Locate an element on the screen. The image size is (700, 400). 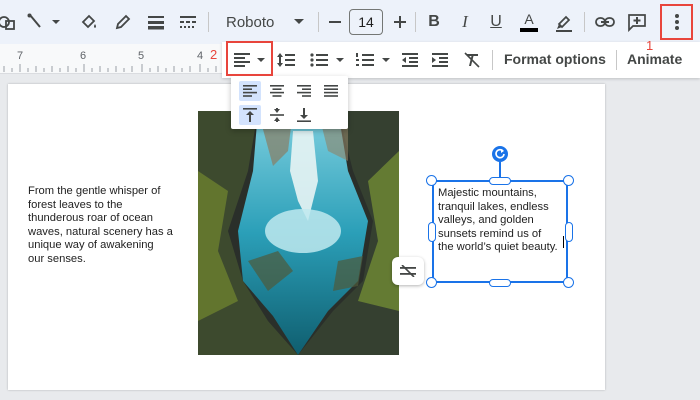
line-spacing-icon is located at coordinates (286, 60).